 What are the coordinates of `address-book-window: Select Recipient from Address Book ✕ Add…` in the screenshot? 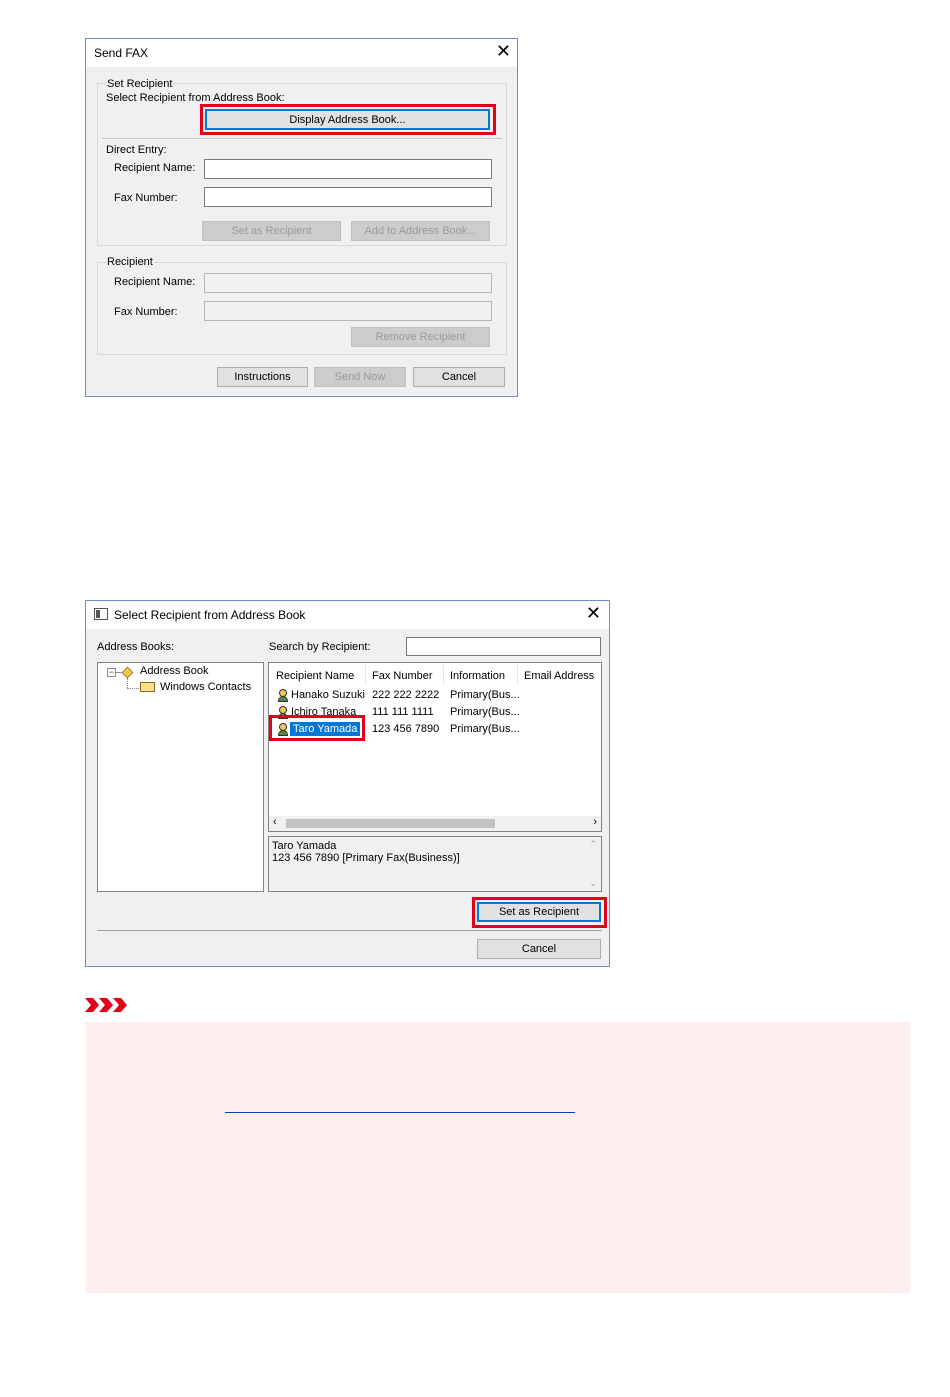 It's located at (347, 783).